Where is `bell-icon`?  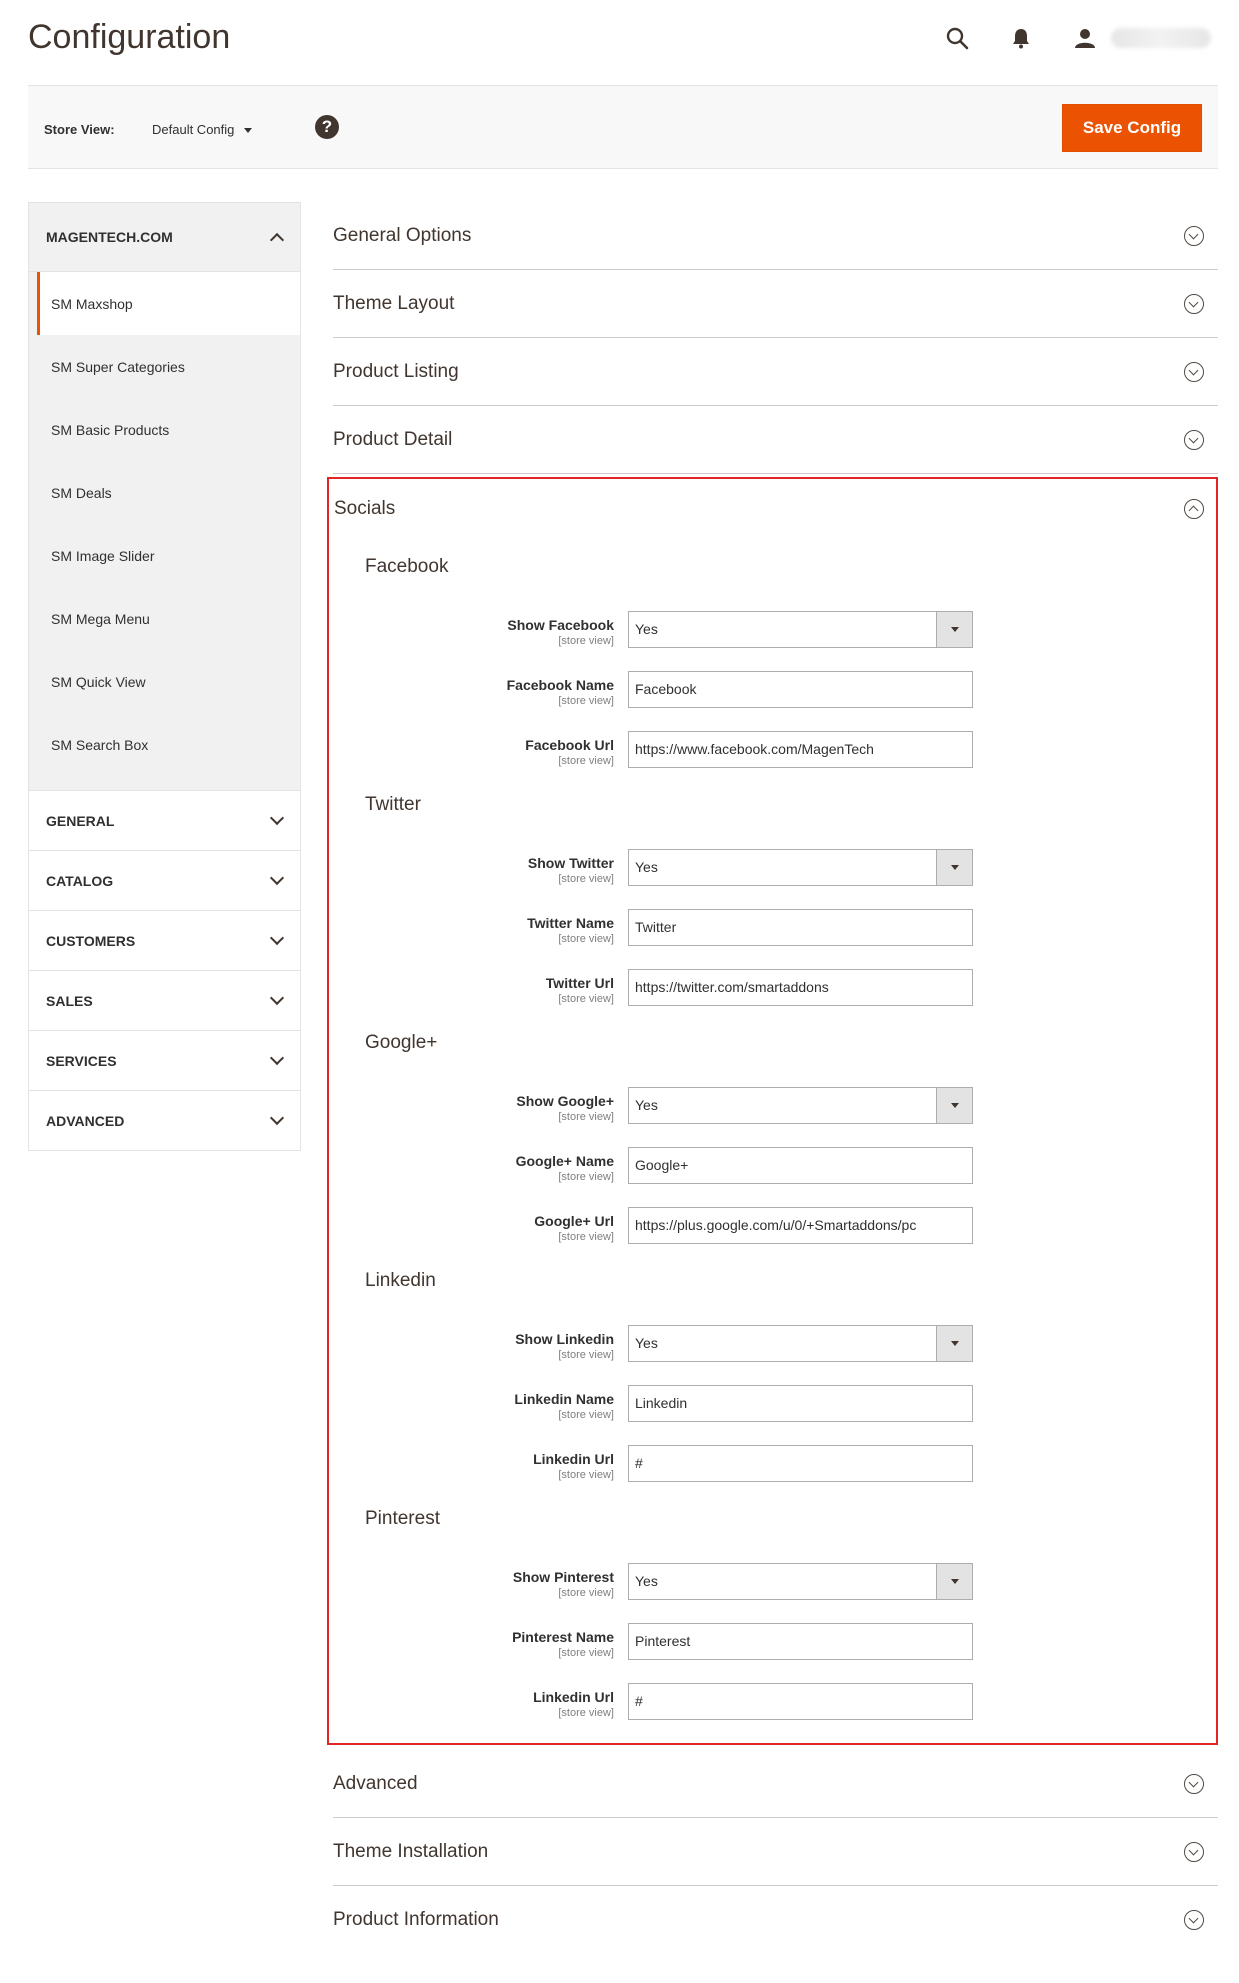 bell-icon is located at coordinates (1021, 38).